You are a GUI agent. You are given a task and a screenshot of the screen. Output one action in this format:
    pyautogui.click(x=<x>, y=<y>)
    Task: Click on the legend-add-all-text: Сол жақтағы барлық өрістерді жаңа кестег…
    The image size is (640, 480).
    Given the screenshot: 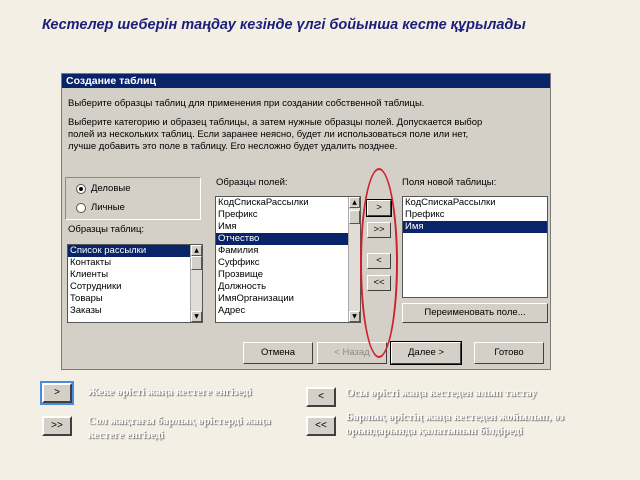 What is the action you would take?
    pyautogui.click(x=179, y=428)
    